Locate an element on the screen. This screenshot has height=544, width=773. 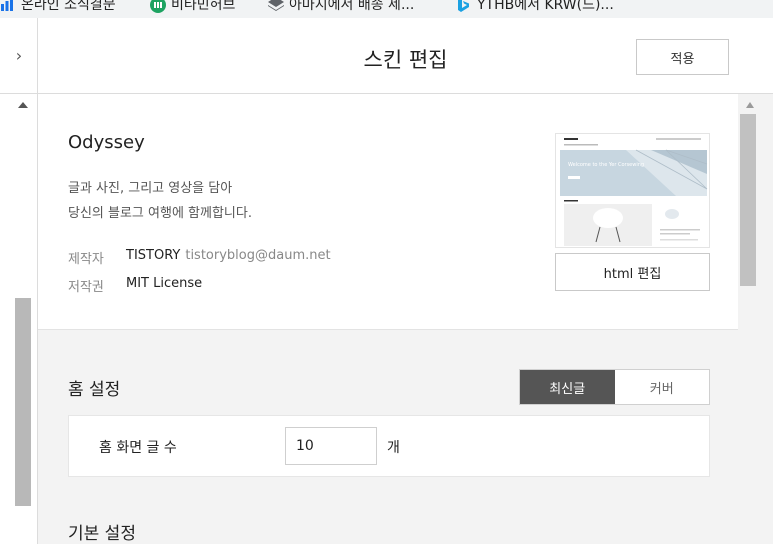
green-circle-icon is located at coordinates (158, 6).